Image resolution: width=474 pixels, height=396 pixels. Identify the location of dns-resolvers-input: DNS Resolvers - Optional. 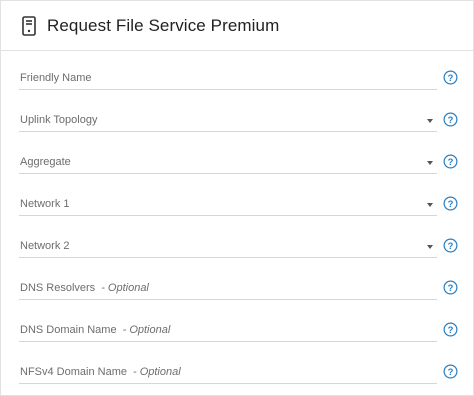
(228, 290).